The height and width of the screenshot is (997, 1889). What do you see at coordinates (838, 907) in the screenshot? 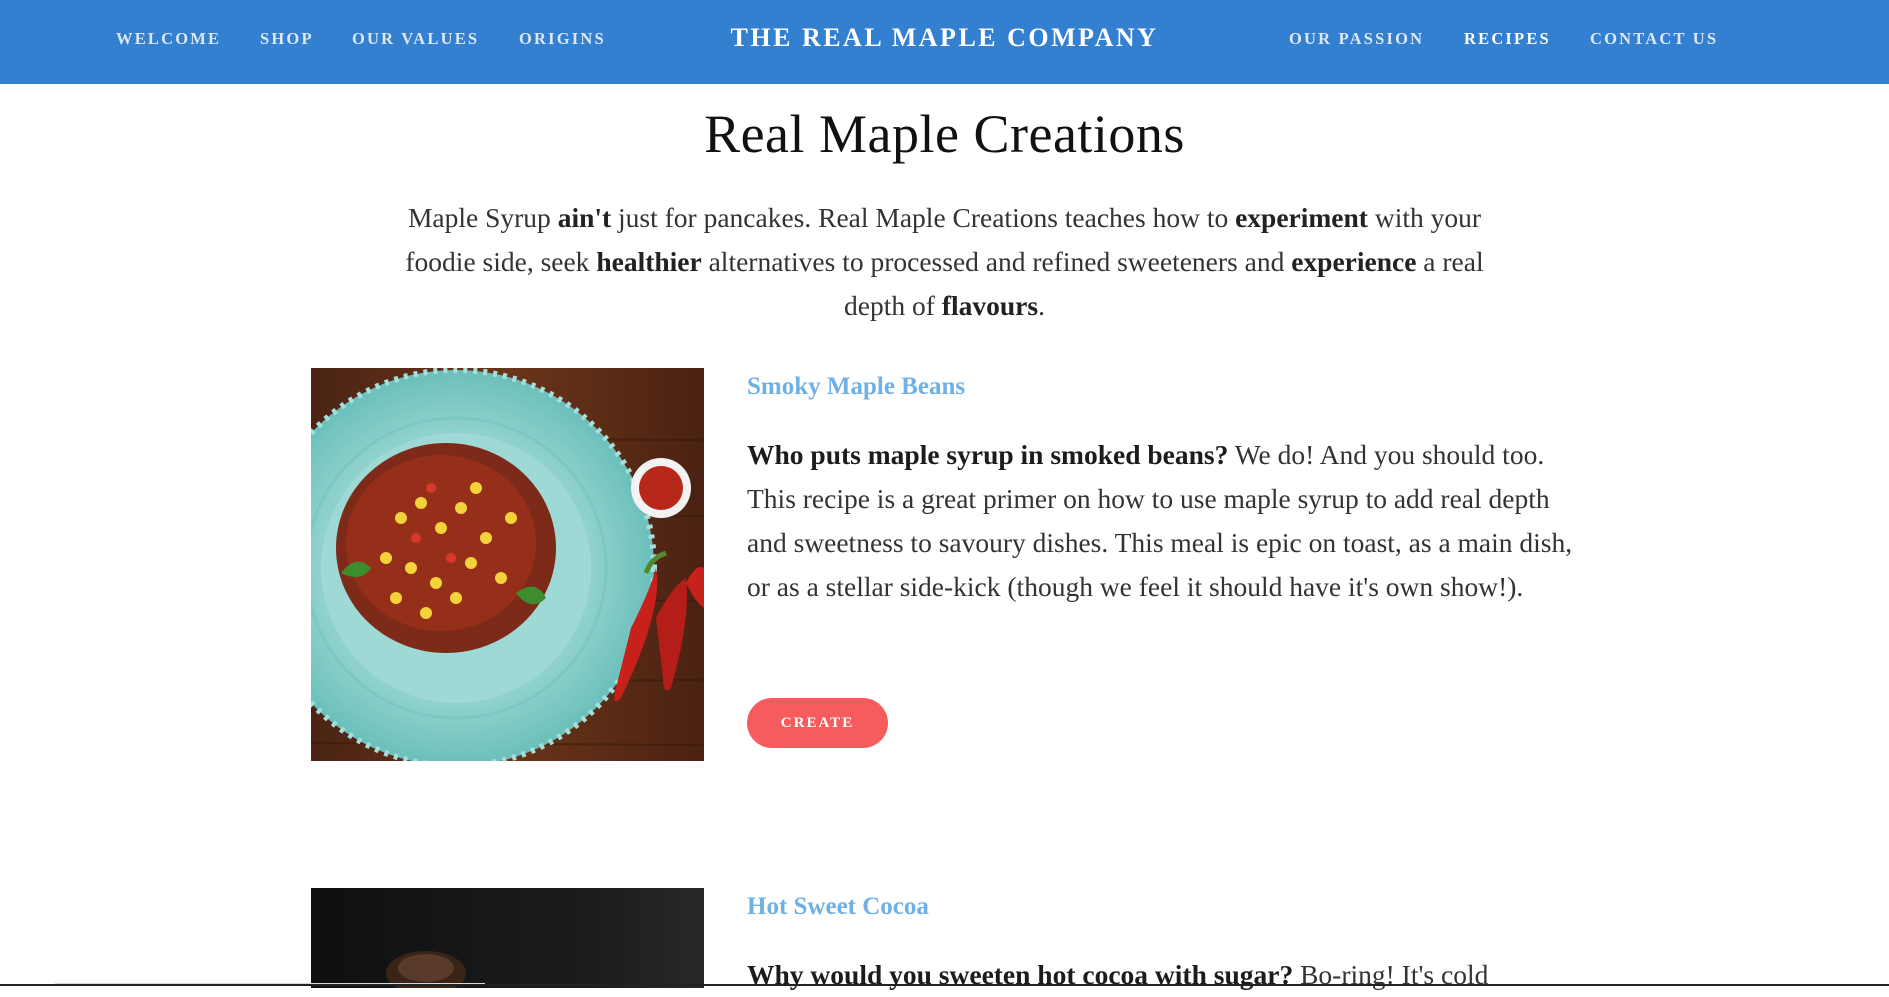
I see `recipe-title-hot-sweet-cocoa: Hot Sweet Cocoa` at bounding box center [838, 907].